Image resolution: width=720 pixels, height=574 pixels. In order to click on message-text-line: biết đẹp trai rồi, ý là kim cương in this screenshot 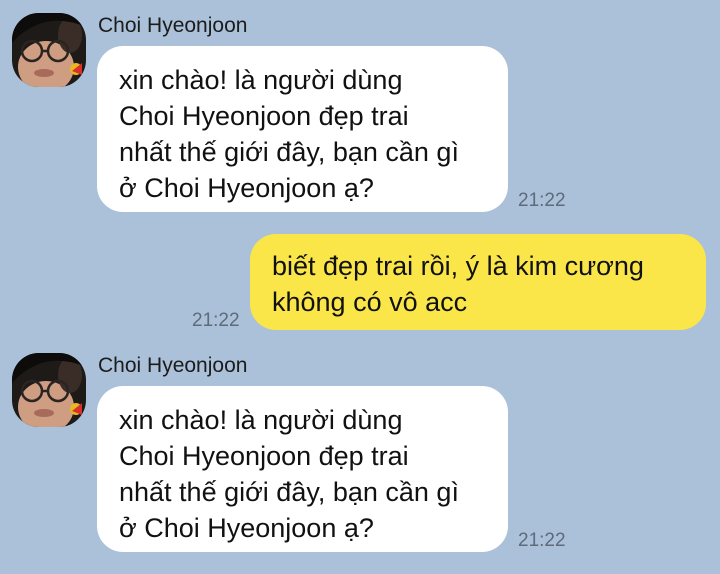, I will do `click(458, 266)`.